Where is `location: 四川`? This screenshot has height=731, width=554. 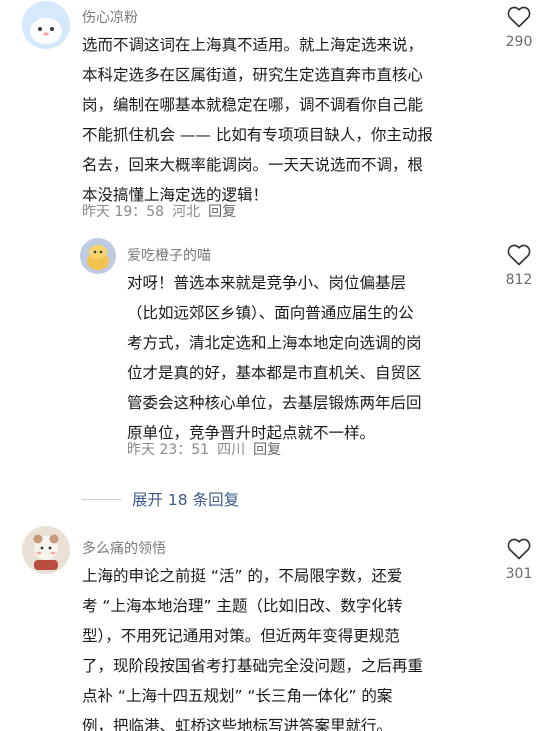
location: 四川 is located at coordinates (231, 450).